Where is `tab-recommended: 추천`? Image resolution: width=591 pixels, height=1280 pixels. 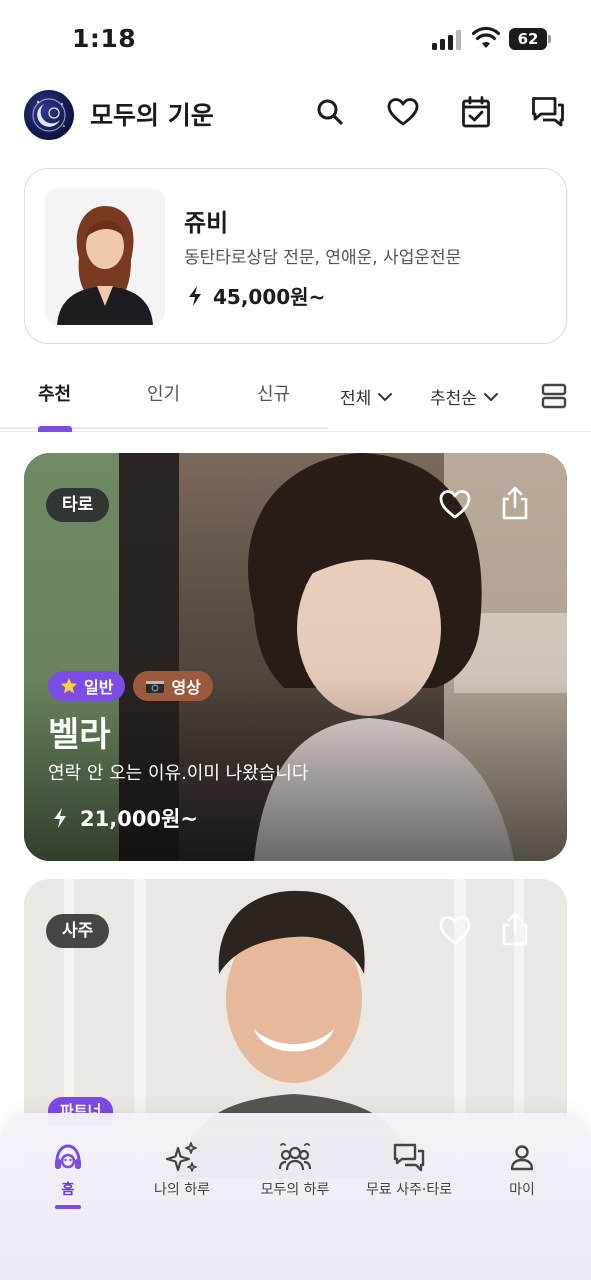 tab-recommended: 추천 is located at coordinates (54, 393).